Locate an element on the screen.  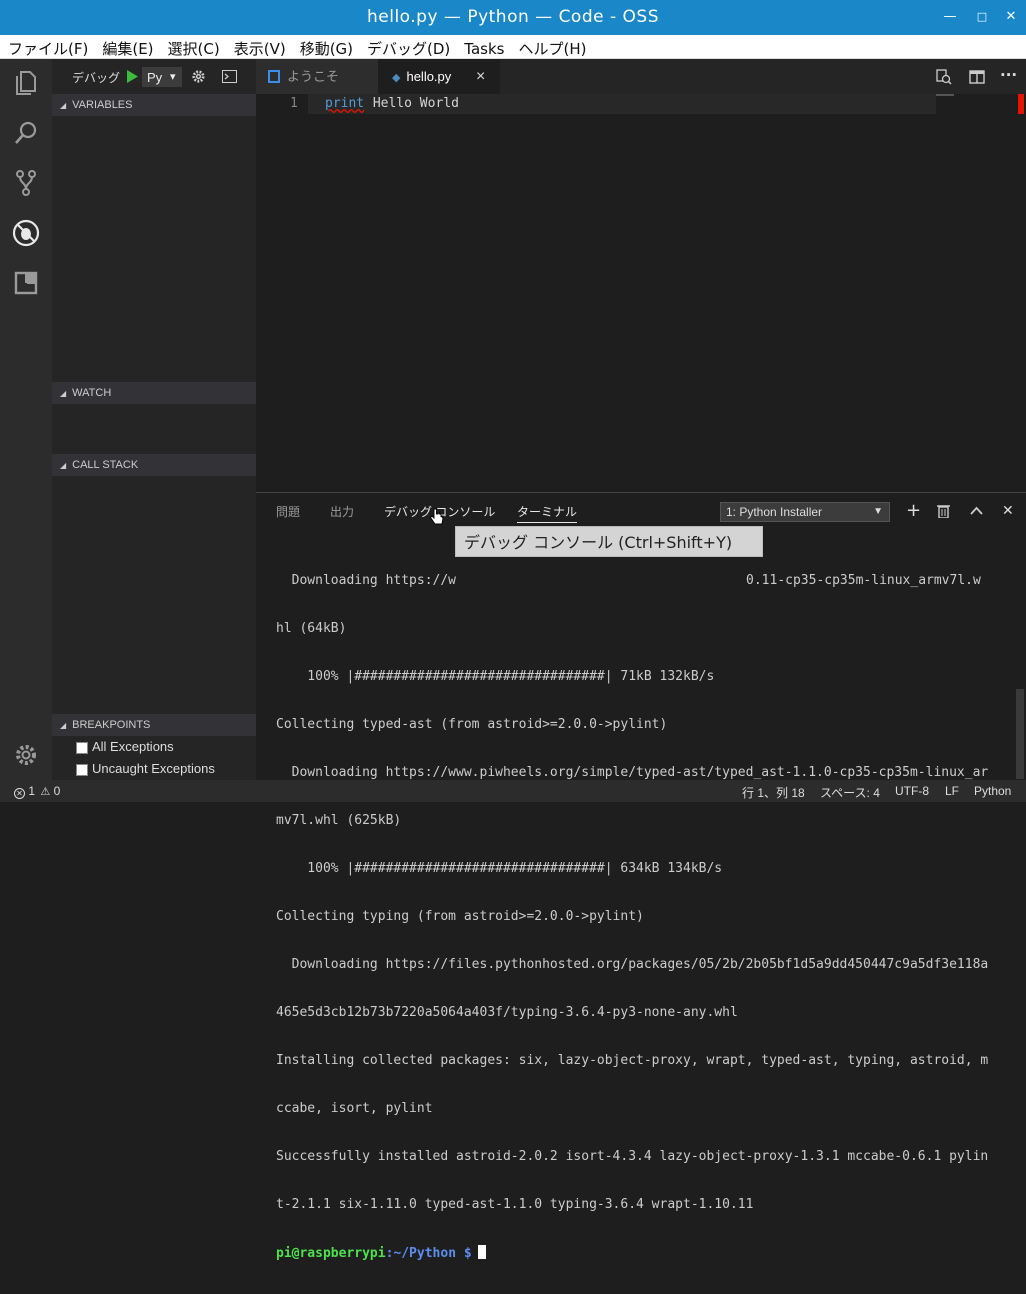
debug-console-icon is located at coordinates (229, 76).